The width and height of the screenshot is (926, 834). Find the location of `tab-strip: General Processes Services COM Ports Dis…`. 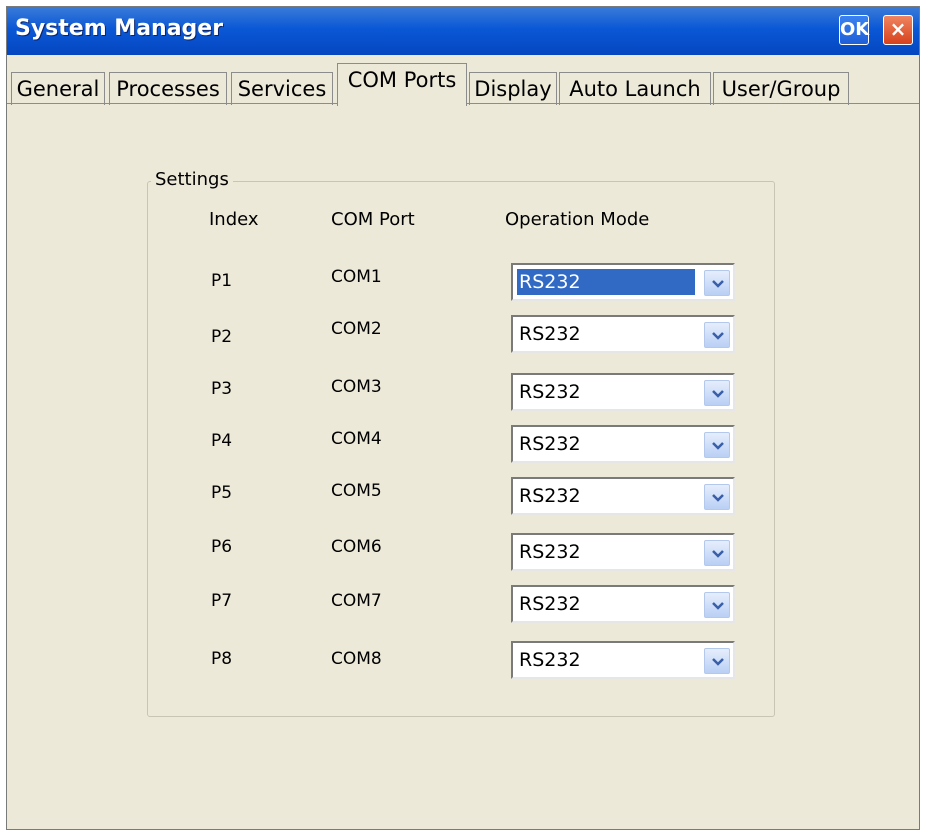

tab-strip: General Processes Services COM Ports Dis… is located at coordinates (463, 84).